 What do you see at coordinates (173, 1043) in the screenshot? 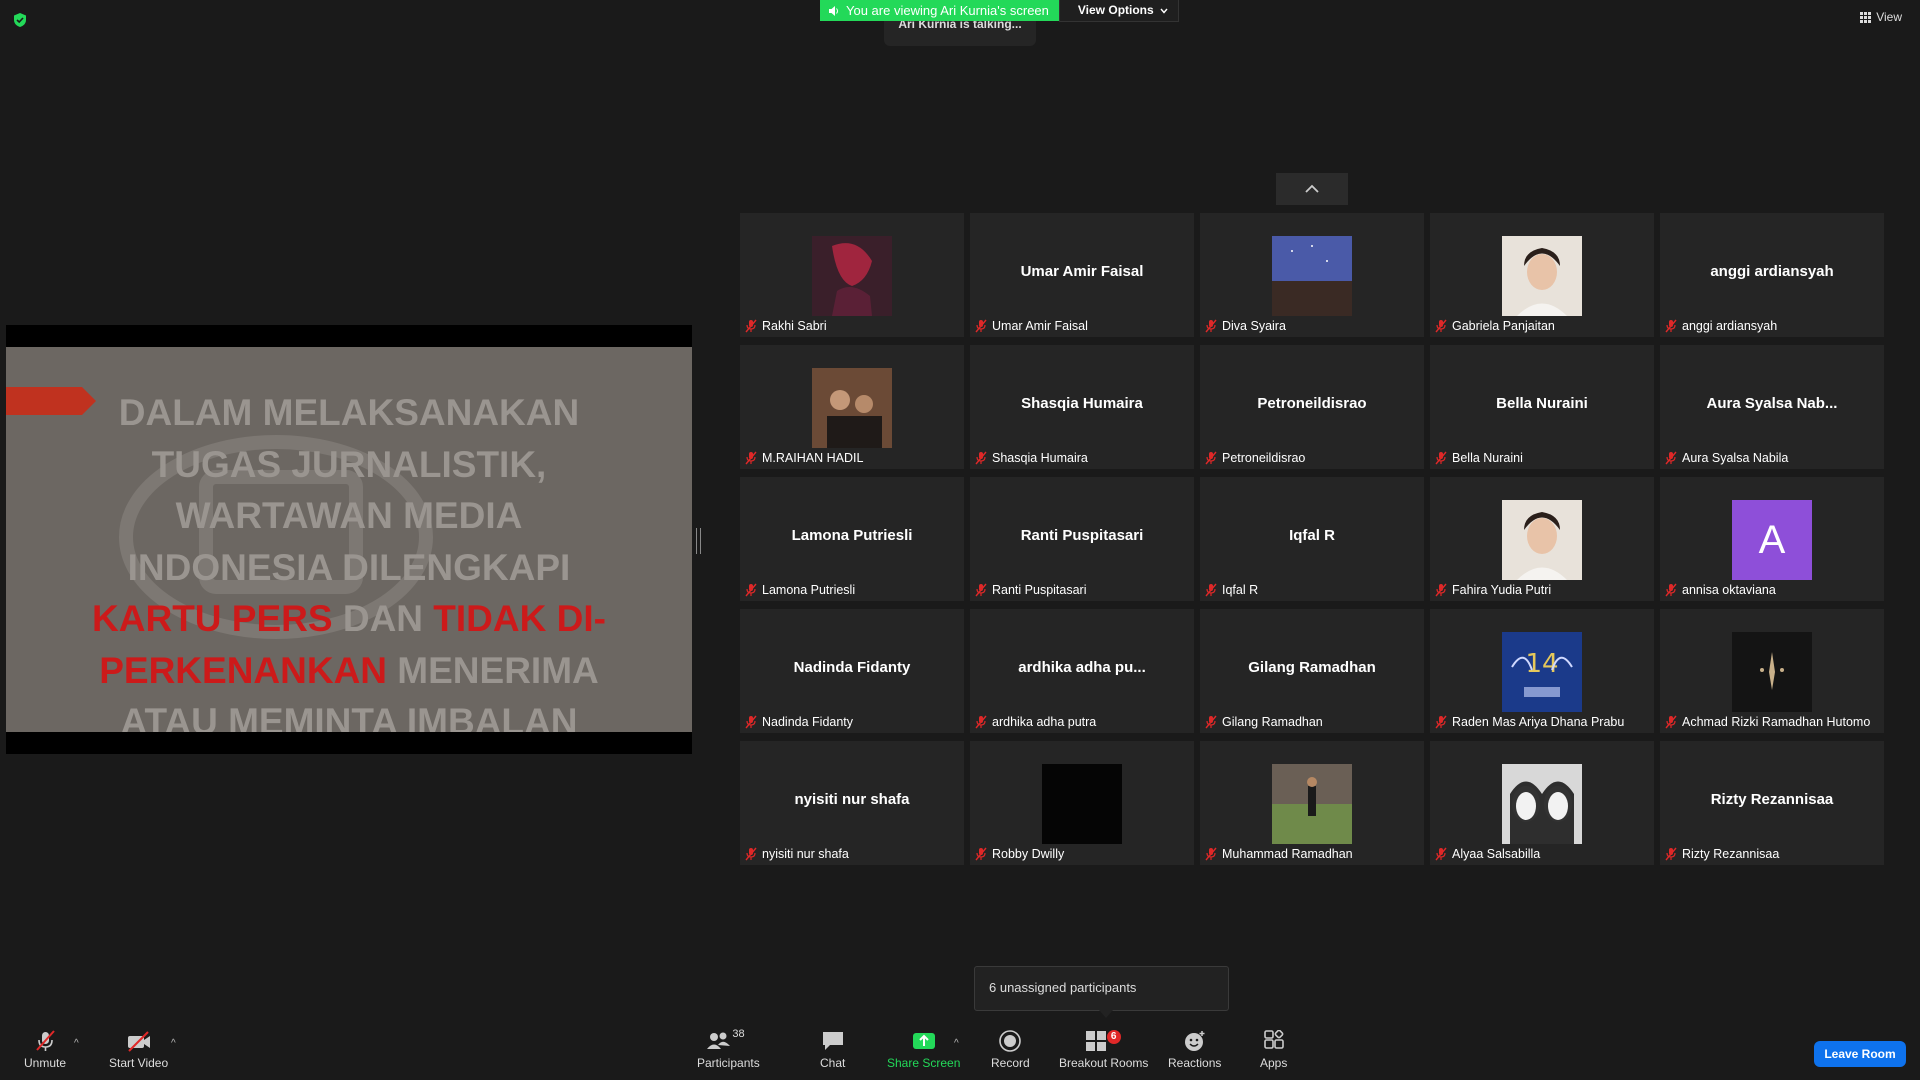
I see `video-options-caret: ^` at bounding box center [173, 1043].